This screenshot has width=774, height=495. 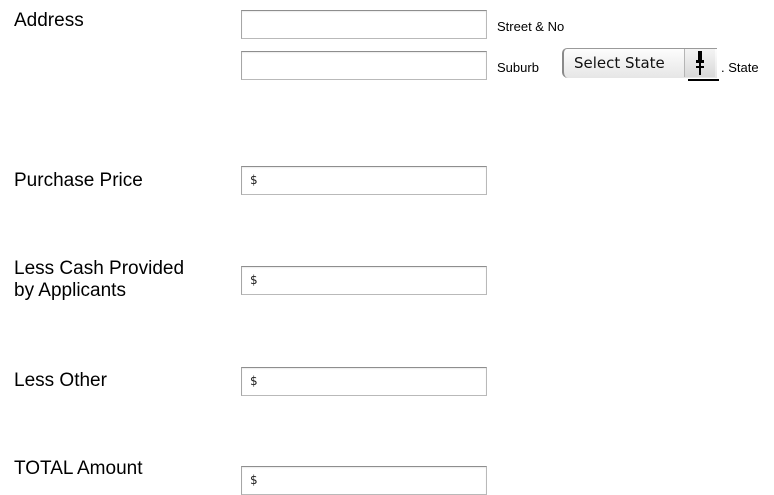 What do you see at coordinates (60, 380) in the screenshot?
I see `less-other-label: Less Other` at bounding box center [60, 380].